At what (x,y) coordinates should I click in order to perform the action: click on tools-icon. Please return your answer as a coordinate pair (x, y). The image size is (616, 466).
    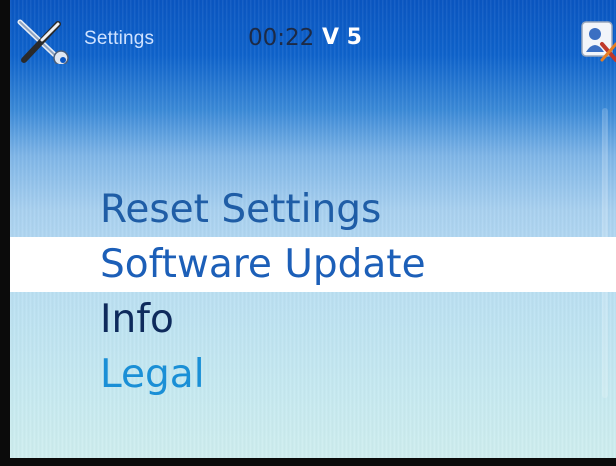
    Looking at the image, I should click on (43, 41).